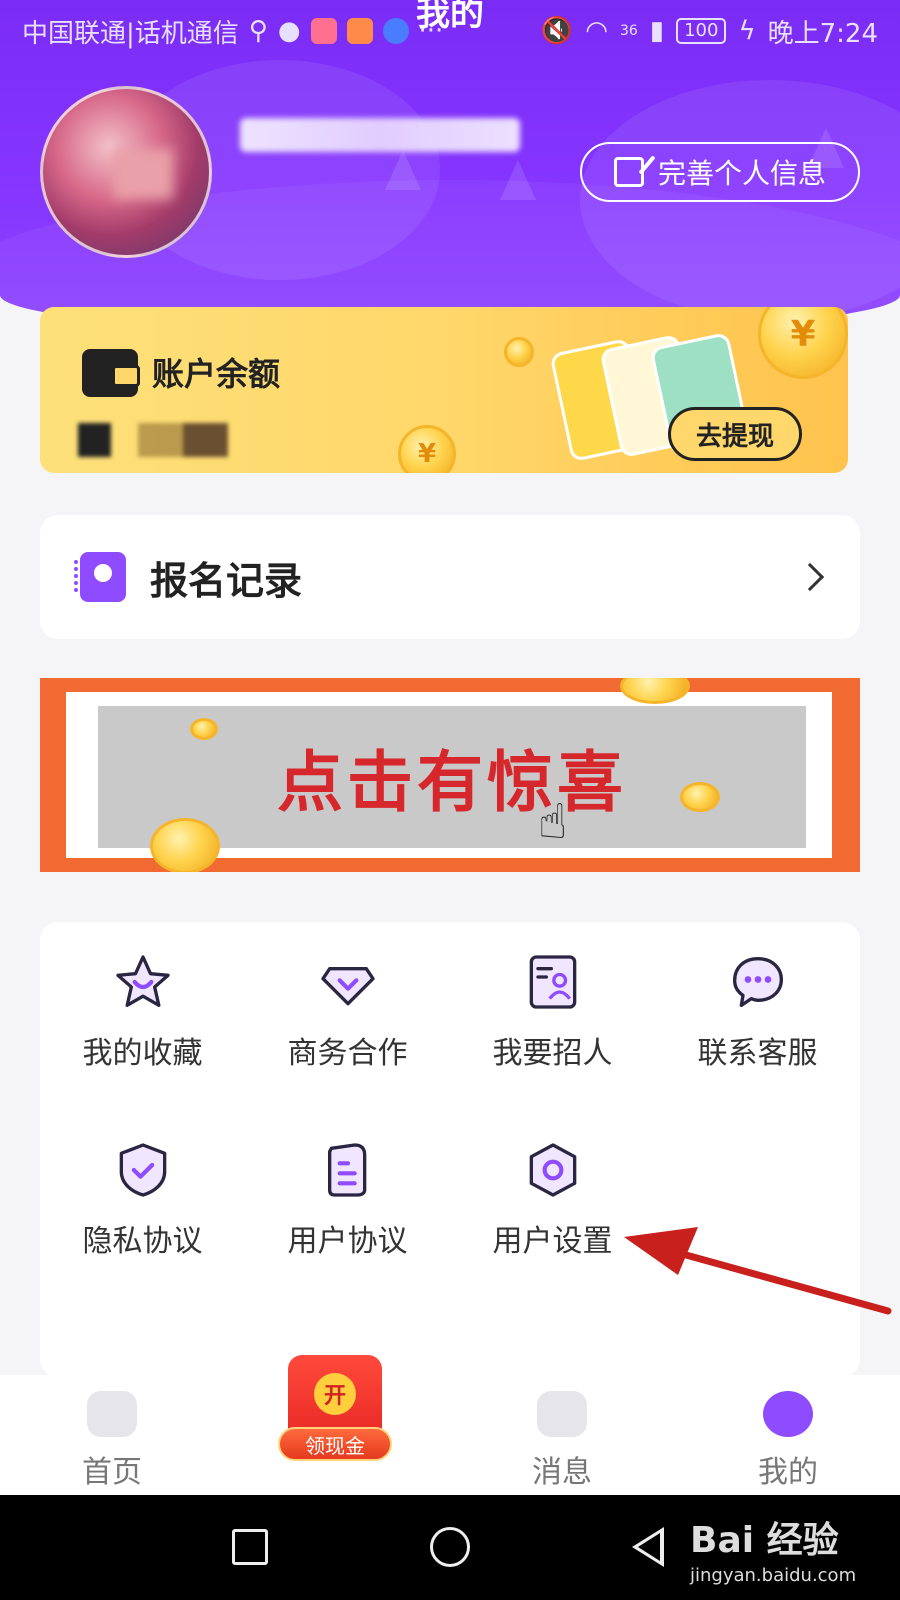  Describe the element at coordinates (142, 1053) in the screenshot. I see `menu-item-label: 我的收藏` at that location.